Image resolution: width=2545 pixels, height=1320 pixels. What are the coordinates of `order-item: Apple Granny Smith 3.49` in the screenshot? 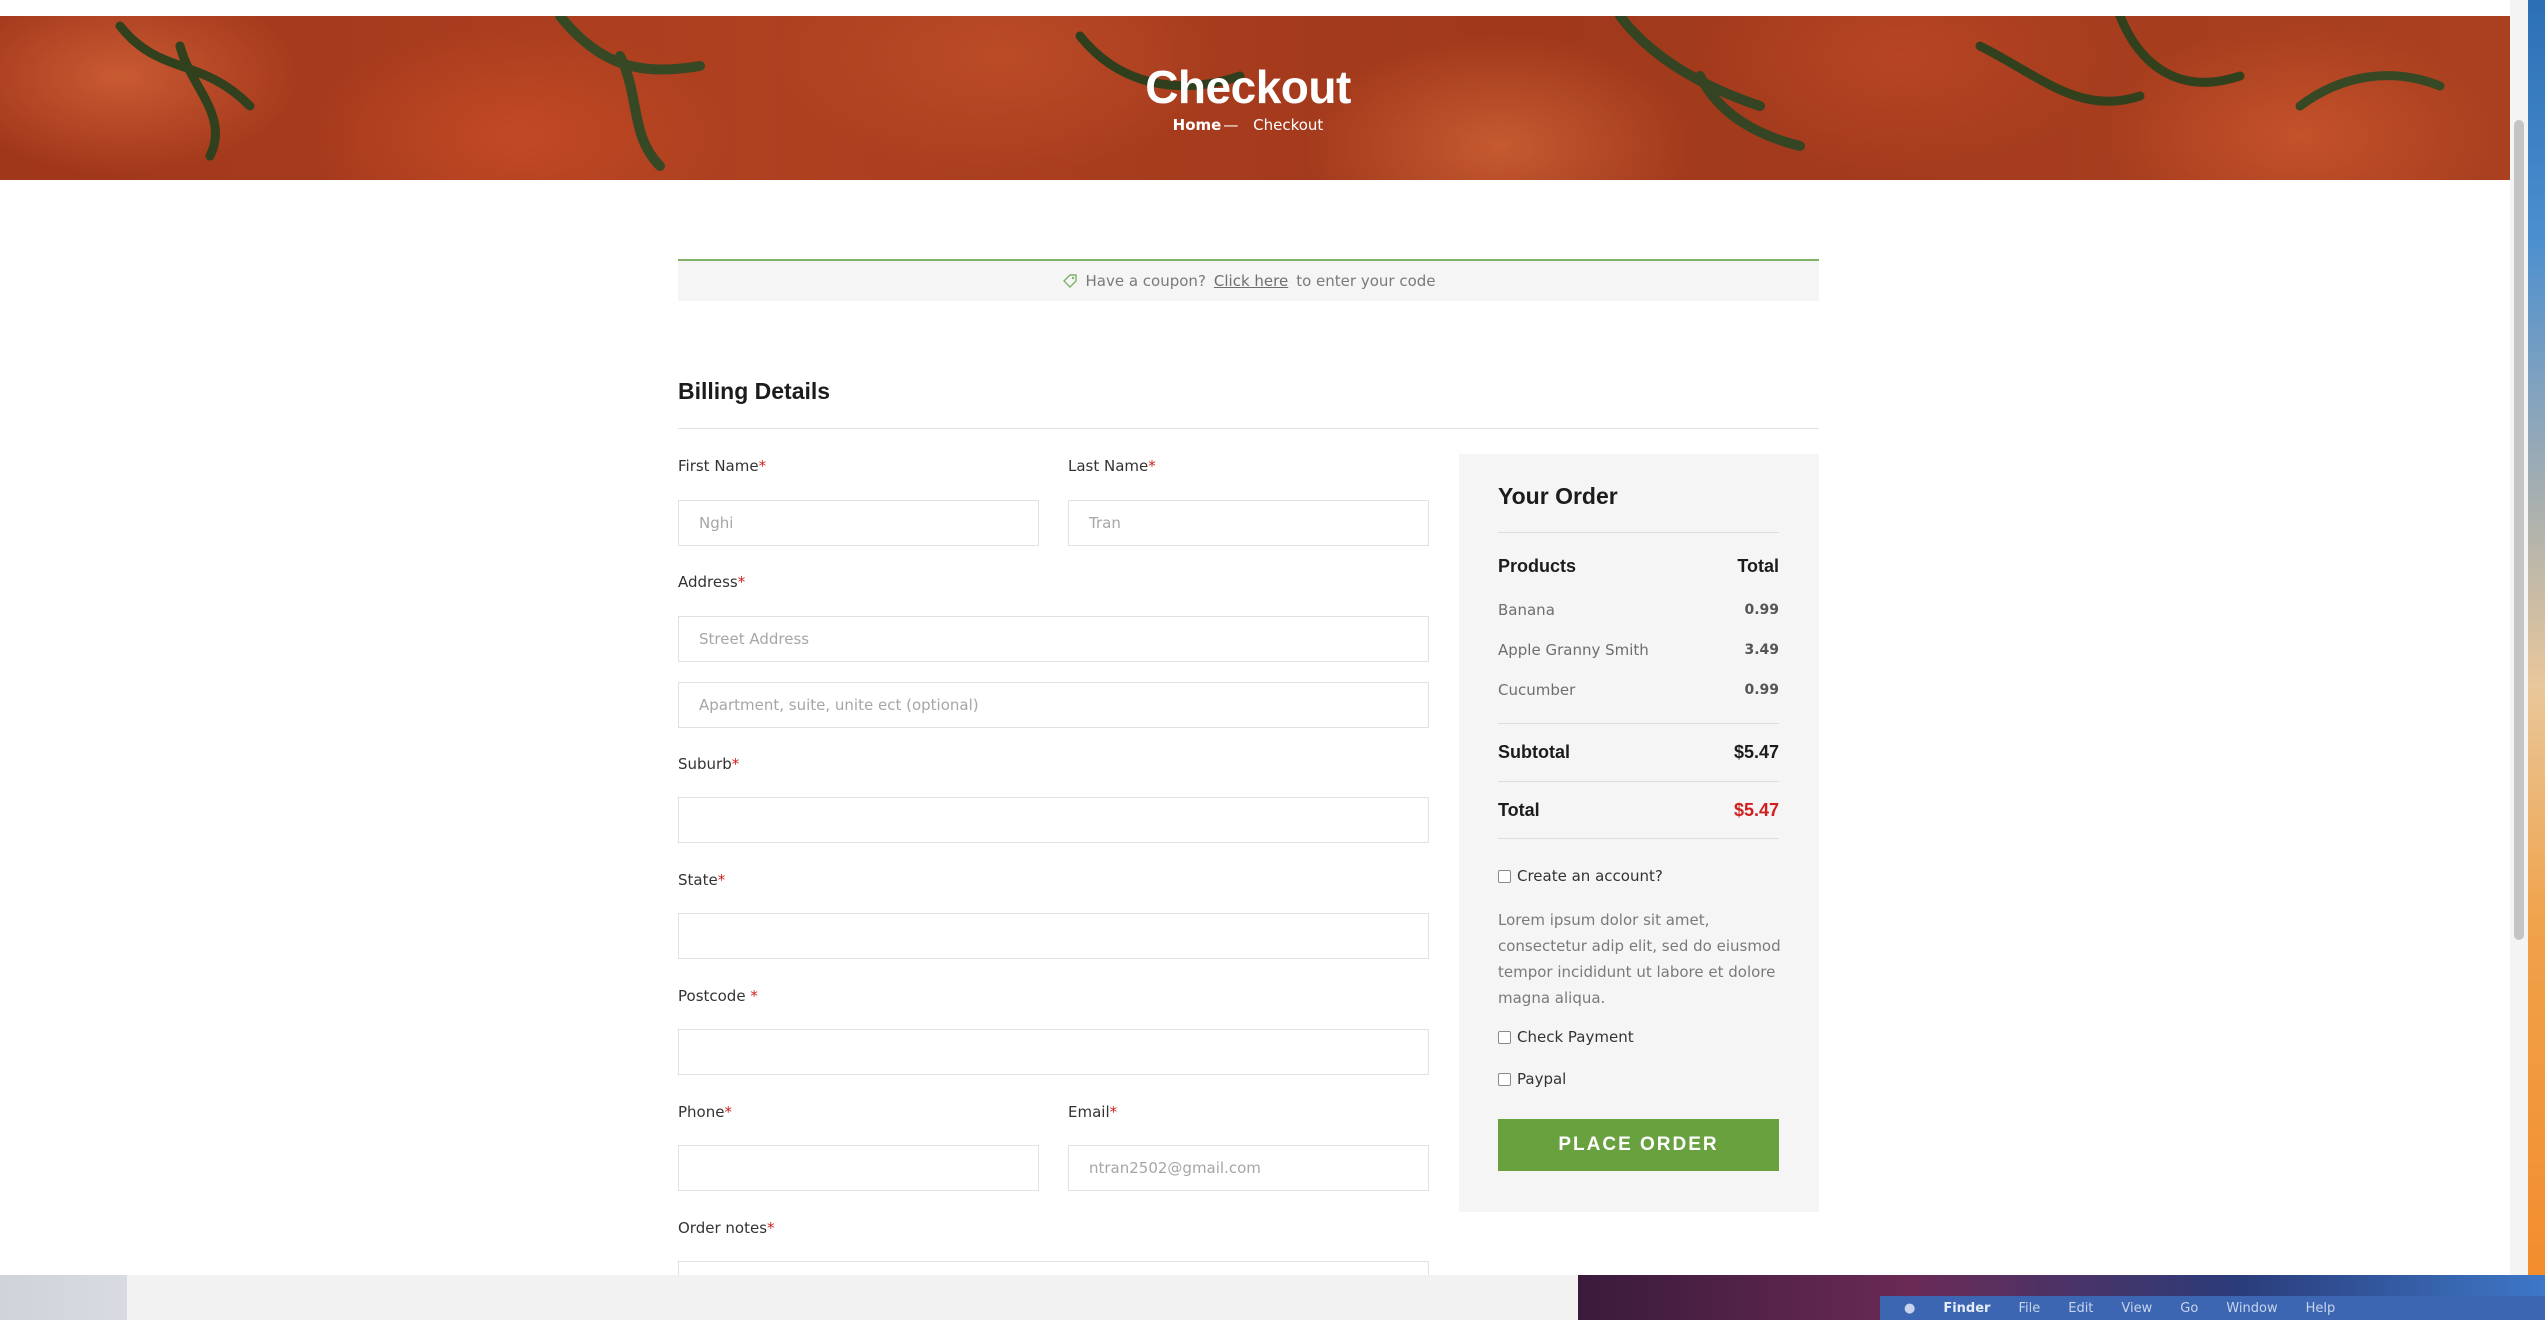 It's located at (1638, 650).